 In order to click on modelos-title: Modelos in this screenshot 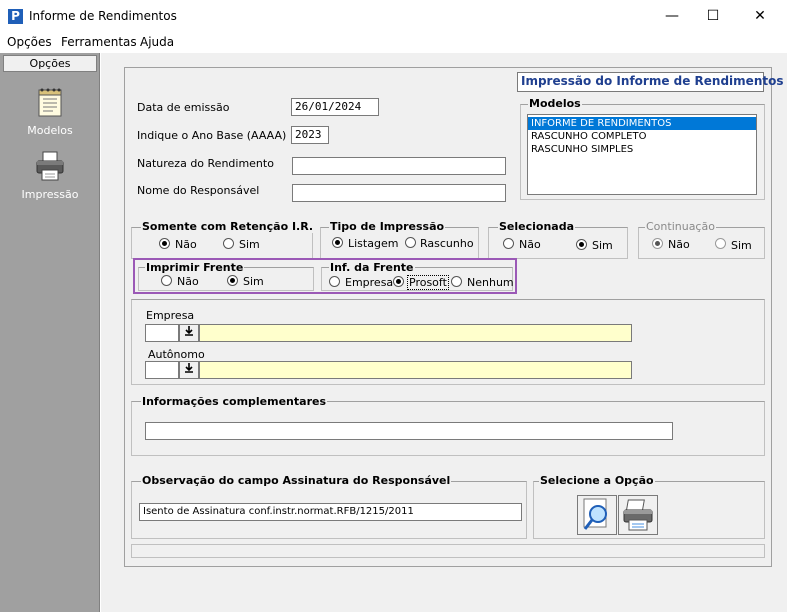, I will do `click(555, 103)`.